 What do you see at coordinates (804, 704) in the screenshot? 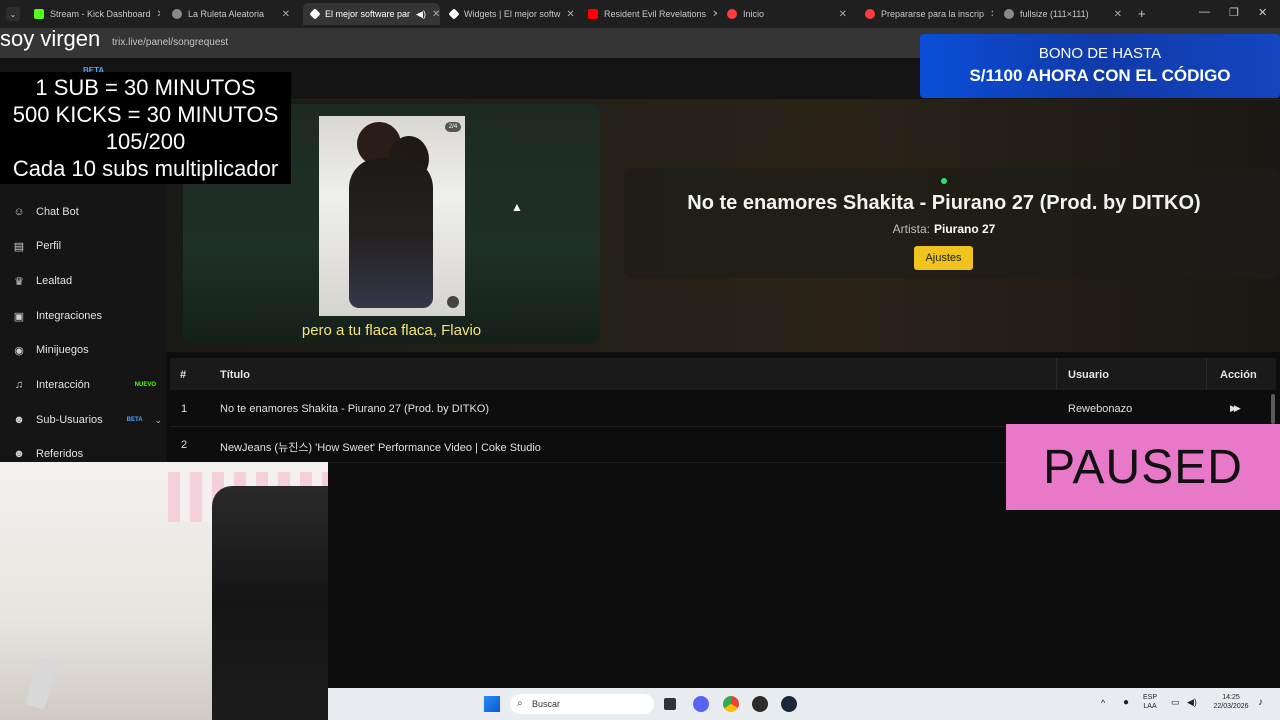
I see `windows-taskbar` at bounding box center [804, 704].